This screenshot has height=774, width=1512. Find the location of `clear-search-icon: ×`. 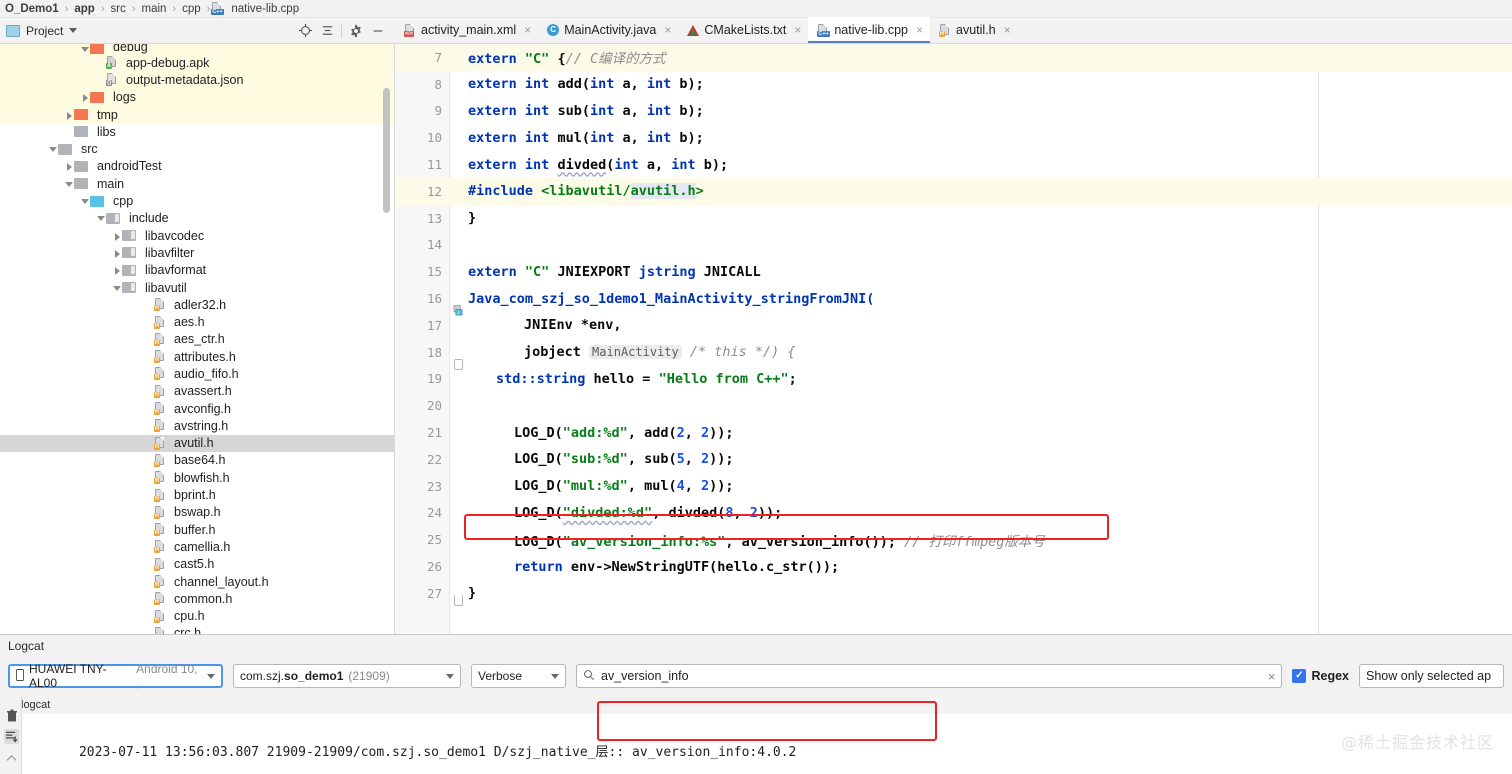

clear-search-icon: × is located at coordinates (1272, 676).